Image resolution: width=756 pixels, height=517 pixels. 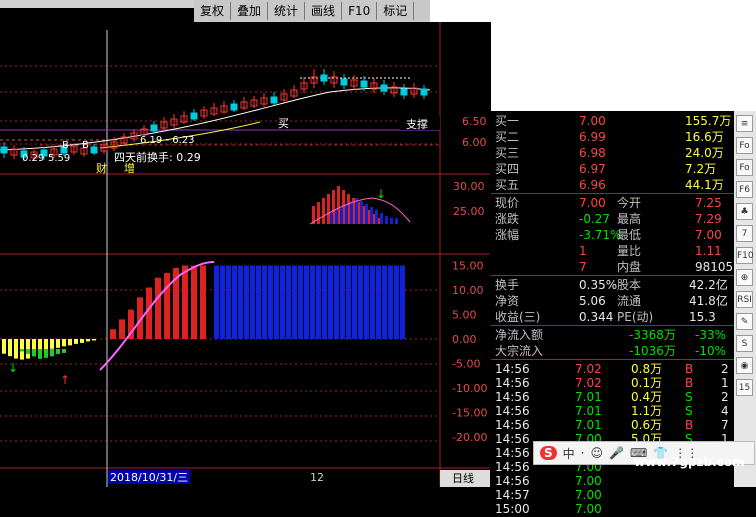 What do you see at coordinates (629, 301) in the screenshot?
I see `fund-label: 流通` at bounding box center [629, 301].